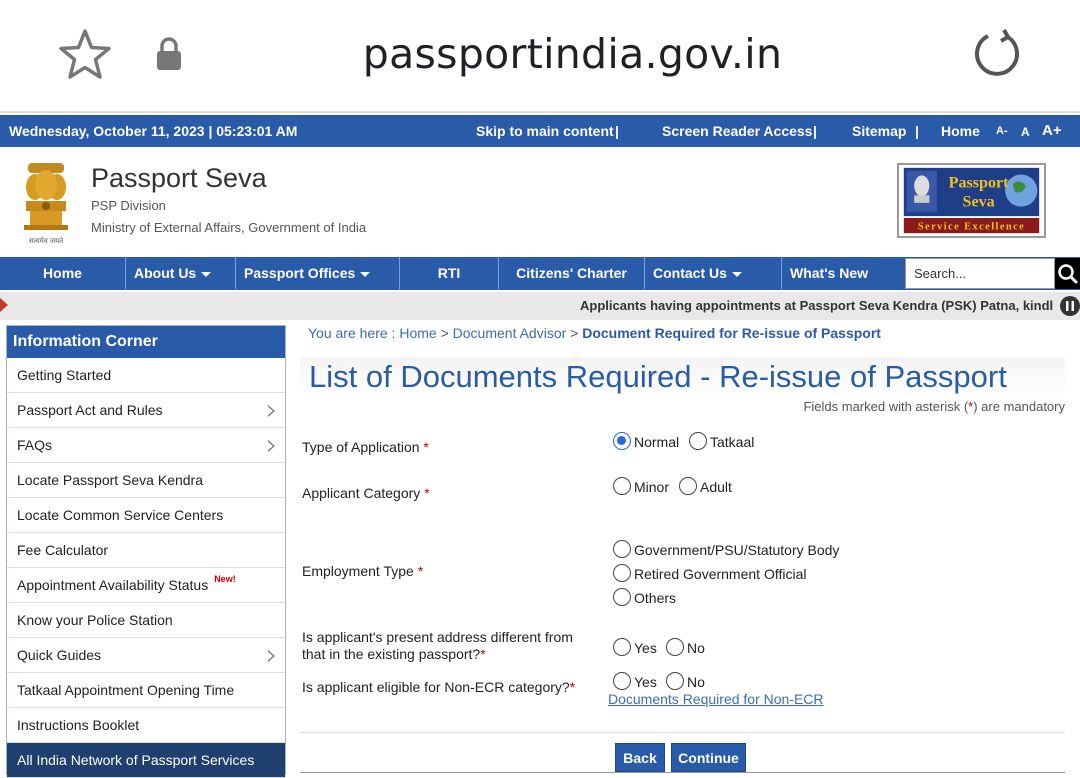 This screenshot has width=1080, height=778. What do you see at coordinates (622, 681) in the screenshot?
I see `radio-ecr-yes` at bounding box center [622, 681].